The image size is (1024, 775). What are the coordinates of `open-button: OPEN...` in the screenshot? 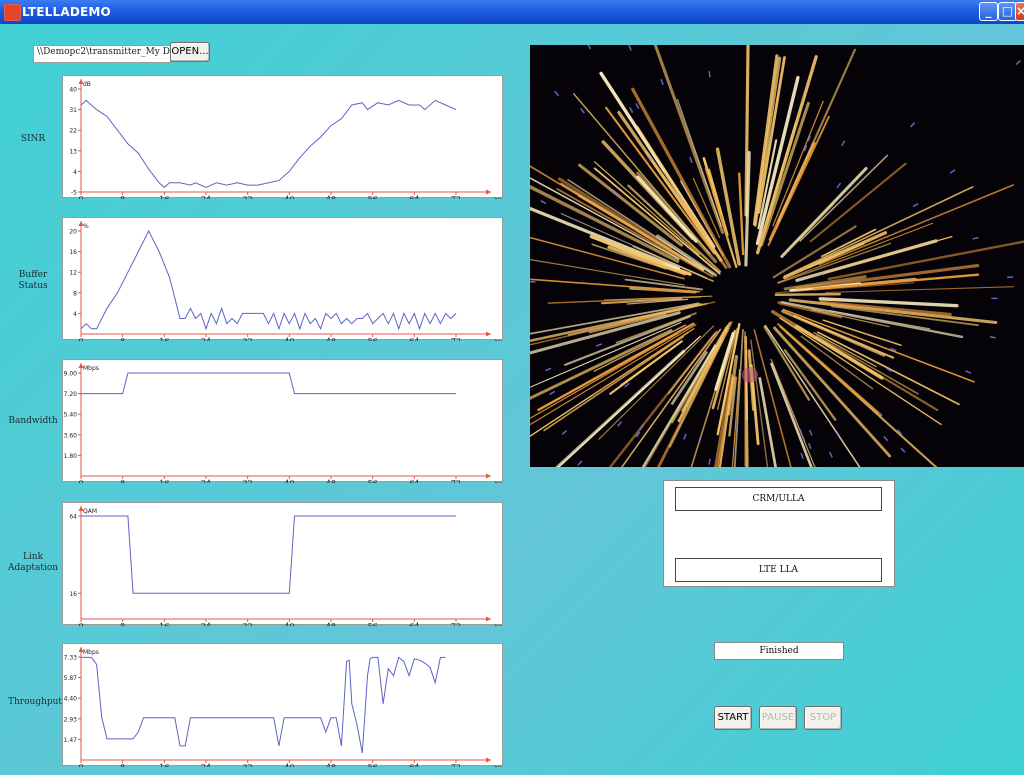 It's located at (190, 52).